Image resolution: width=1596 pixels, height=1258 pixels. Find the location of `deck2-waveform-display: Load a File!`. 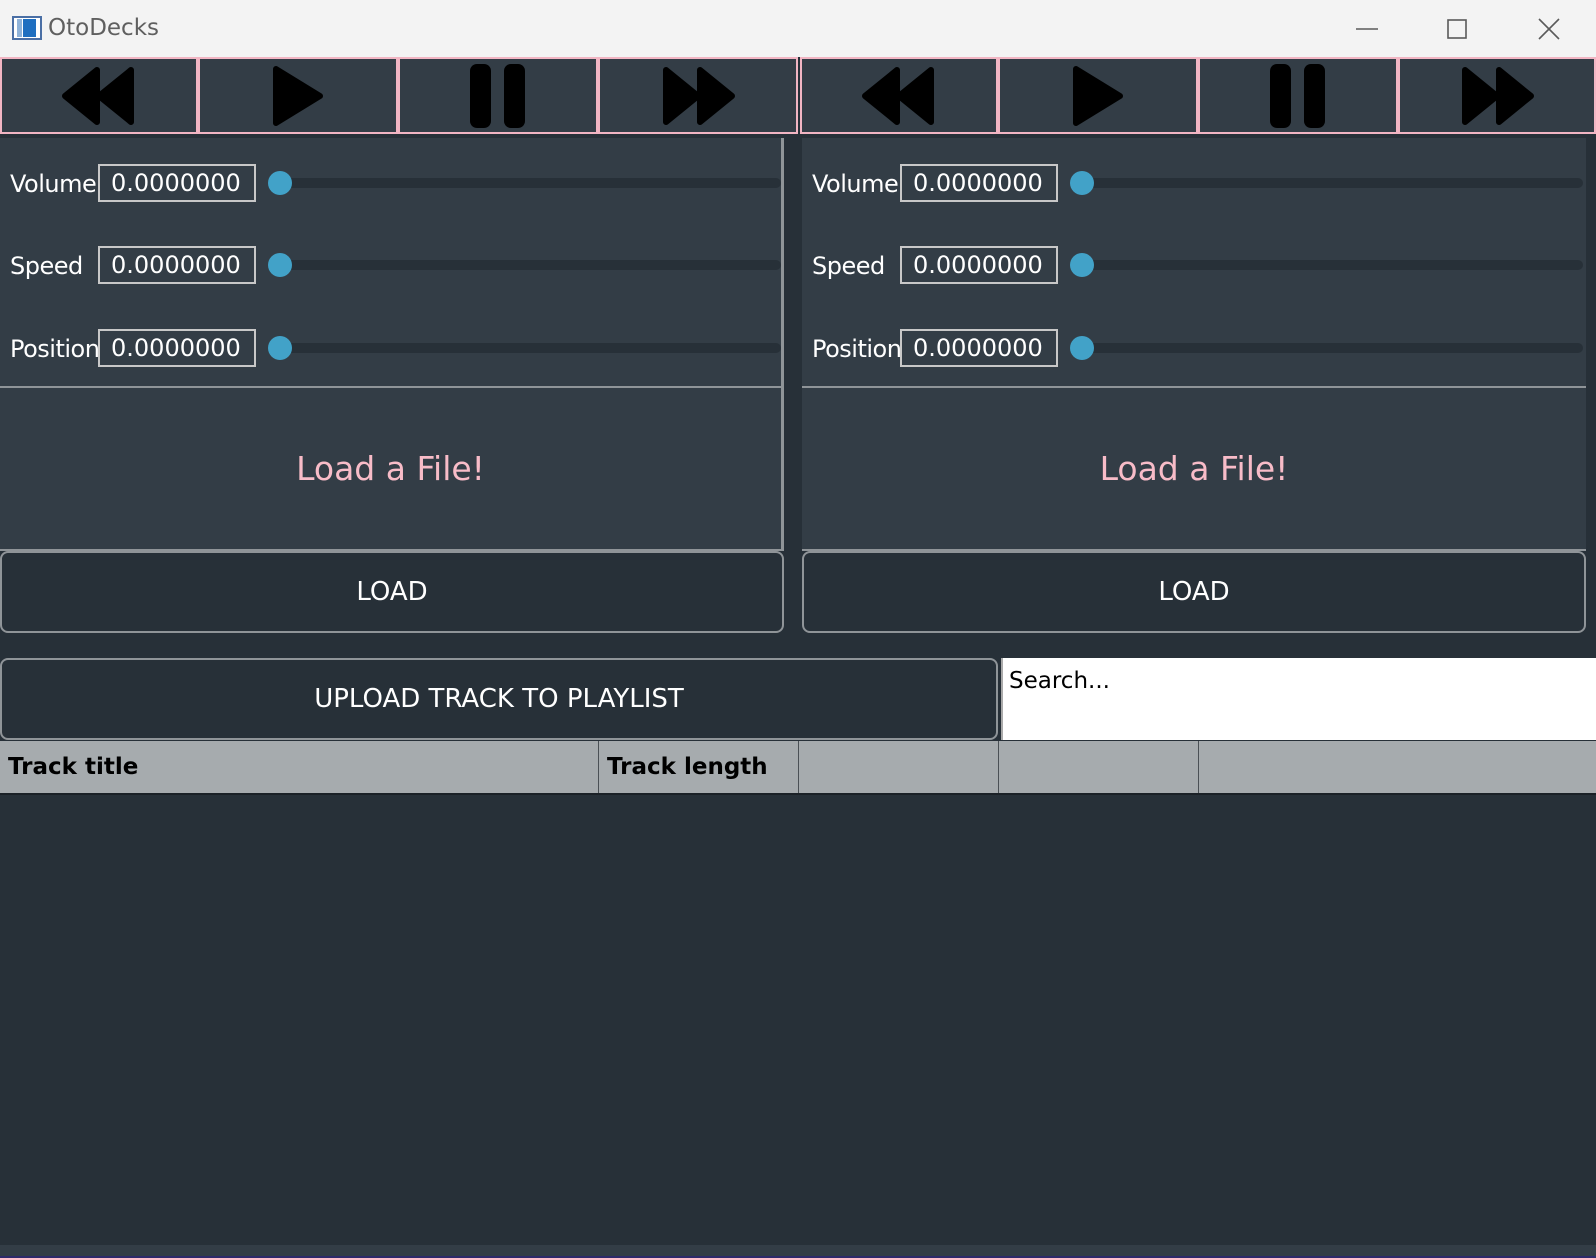

deck2-waveform-display: Load a File! is located at coordinates (1194, 468).